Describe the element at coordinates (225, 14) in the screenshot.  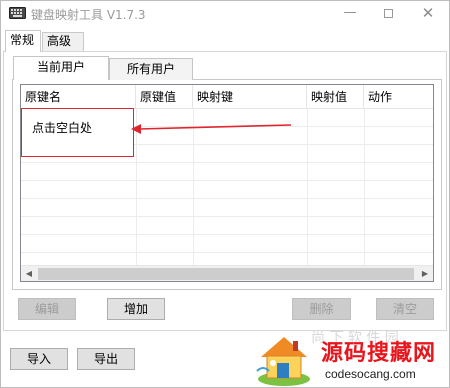
I see `title-bar: 键盘映射工具 V1.7.3 — ✕` at that location.